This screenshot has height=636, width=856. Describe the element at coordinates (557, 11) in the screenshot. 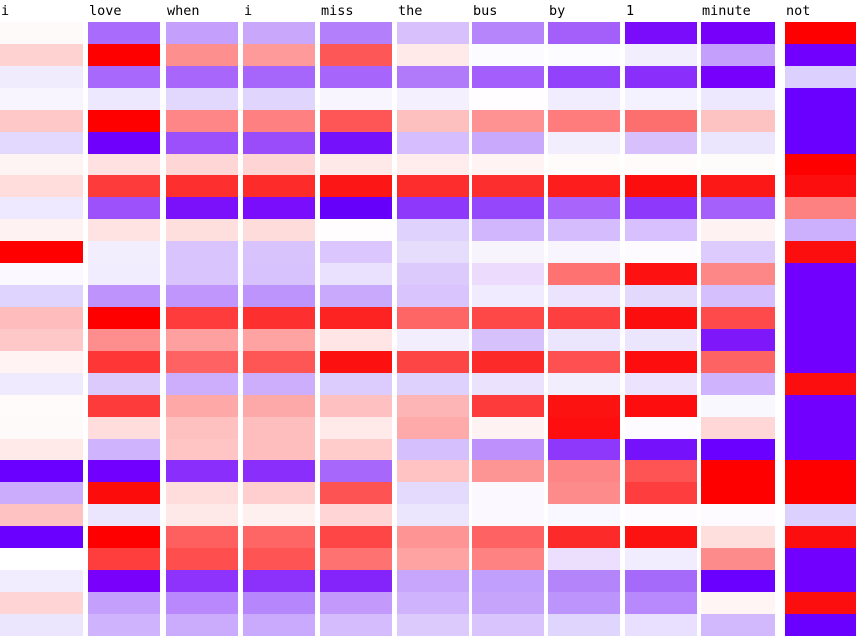

I see `column-label-7: by` at that location.